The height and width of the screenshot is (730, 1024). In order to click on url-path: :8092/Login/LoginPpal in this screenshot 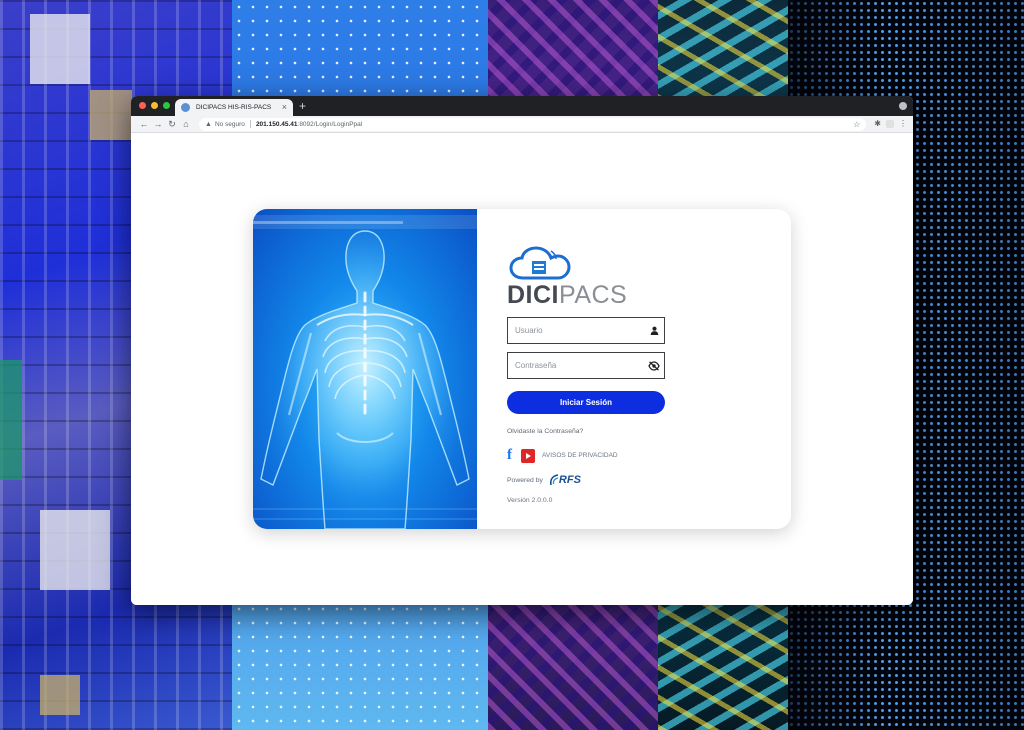, I will do `click(330, 124)`.